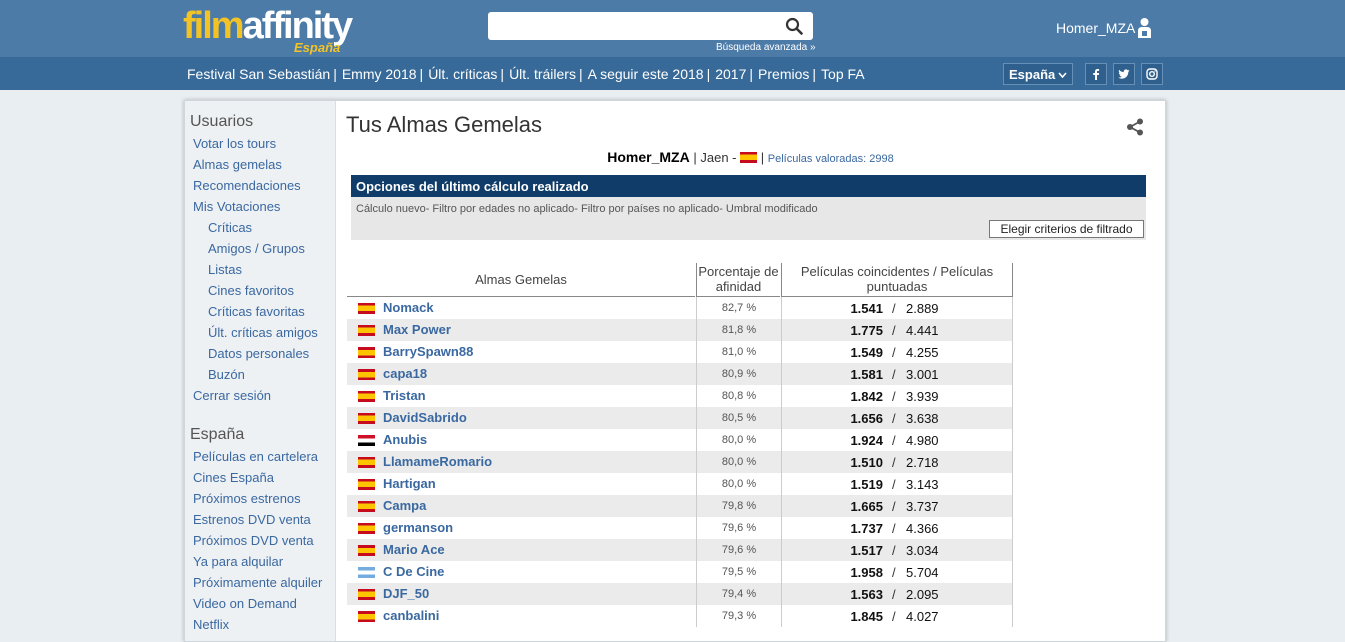  I want to click on filmaffinity-logo: filmaffinity España, so click(273, 31).